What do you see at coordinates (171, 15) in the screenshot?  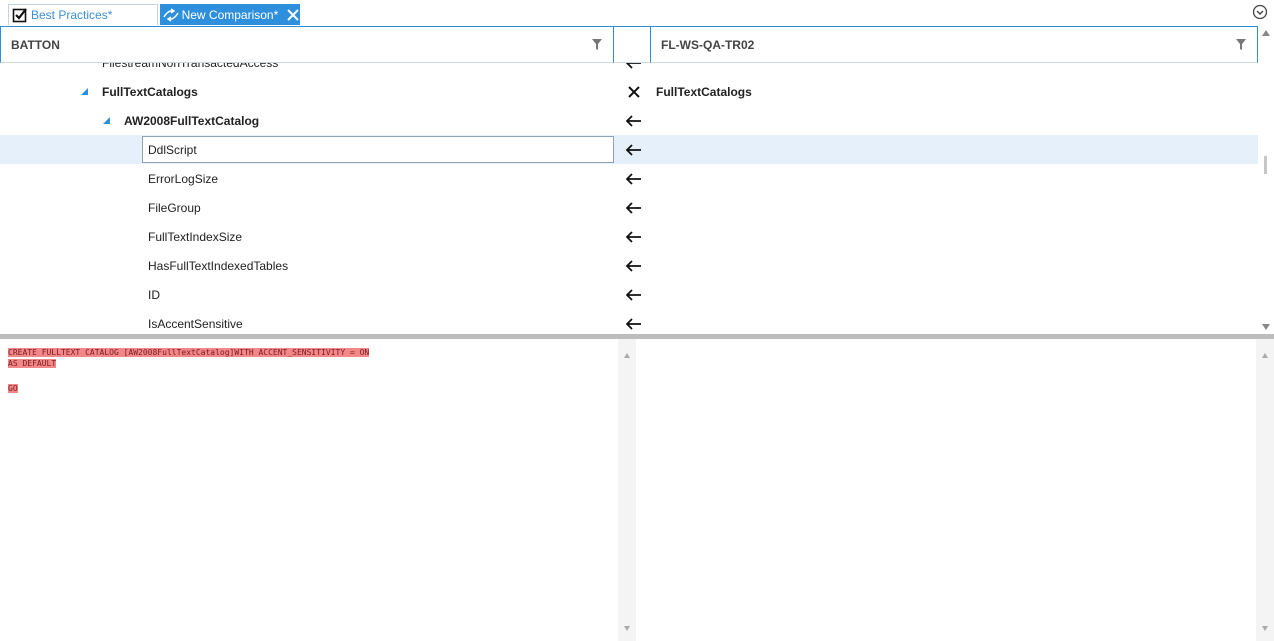 I see `compare-icon` at bounding box center [171, 15].